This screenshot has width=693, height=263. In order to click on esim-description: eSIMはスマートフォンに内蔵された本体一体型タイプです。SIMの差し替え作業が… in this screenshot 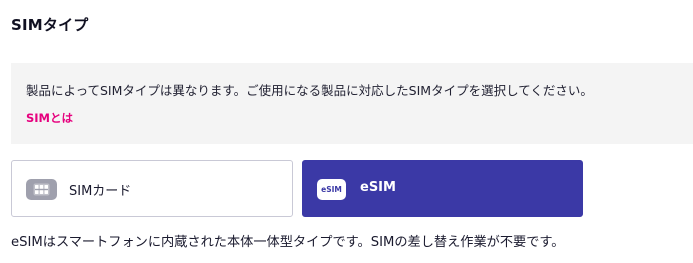, I will do `click(288, 242)`.